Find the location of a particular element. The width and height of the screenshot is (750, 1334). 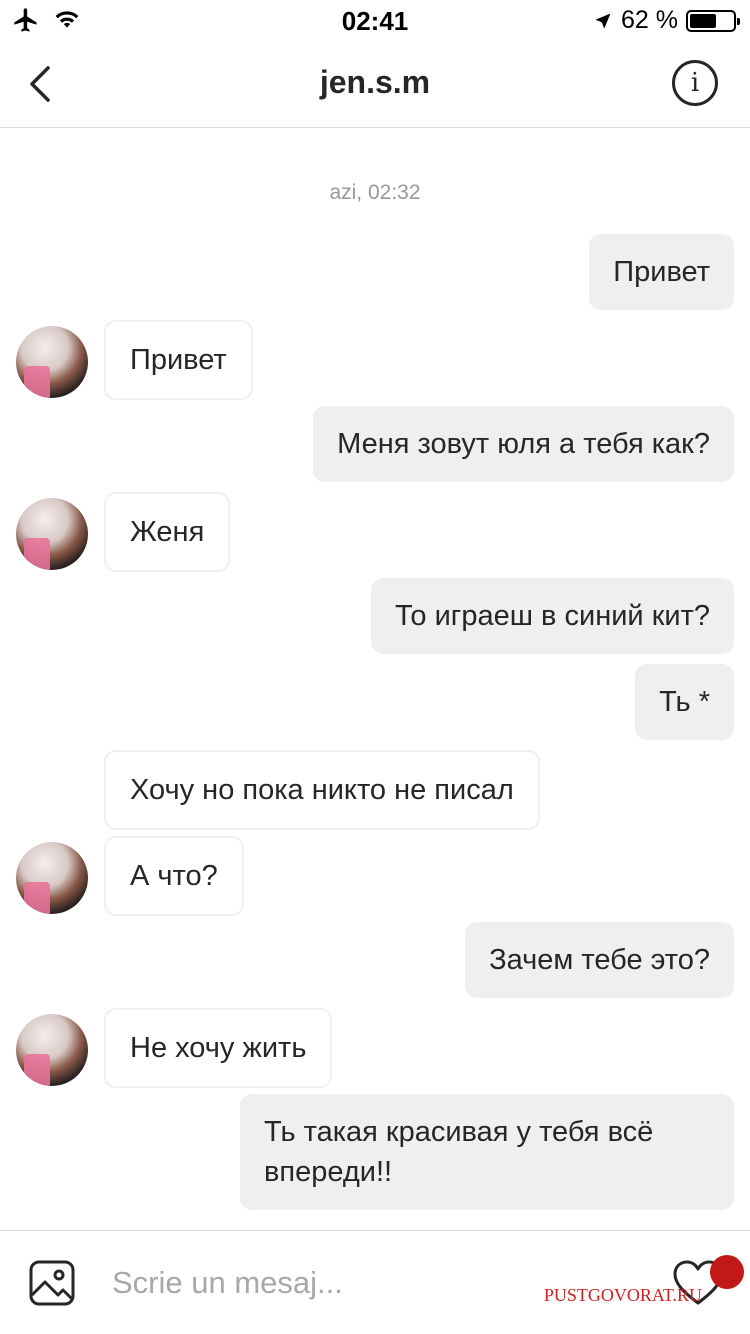

message-received: Женя is located at coordinates (167, 532).